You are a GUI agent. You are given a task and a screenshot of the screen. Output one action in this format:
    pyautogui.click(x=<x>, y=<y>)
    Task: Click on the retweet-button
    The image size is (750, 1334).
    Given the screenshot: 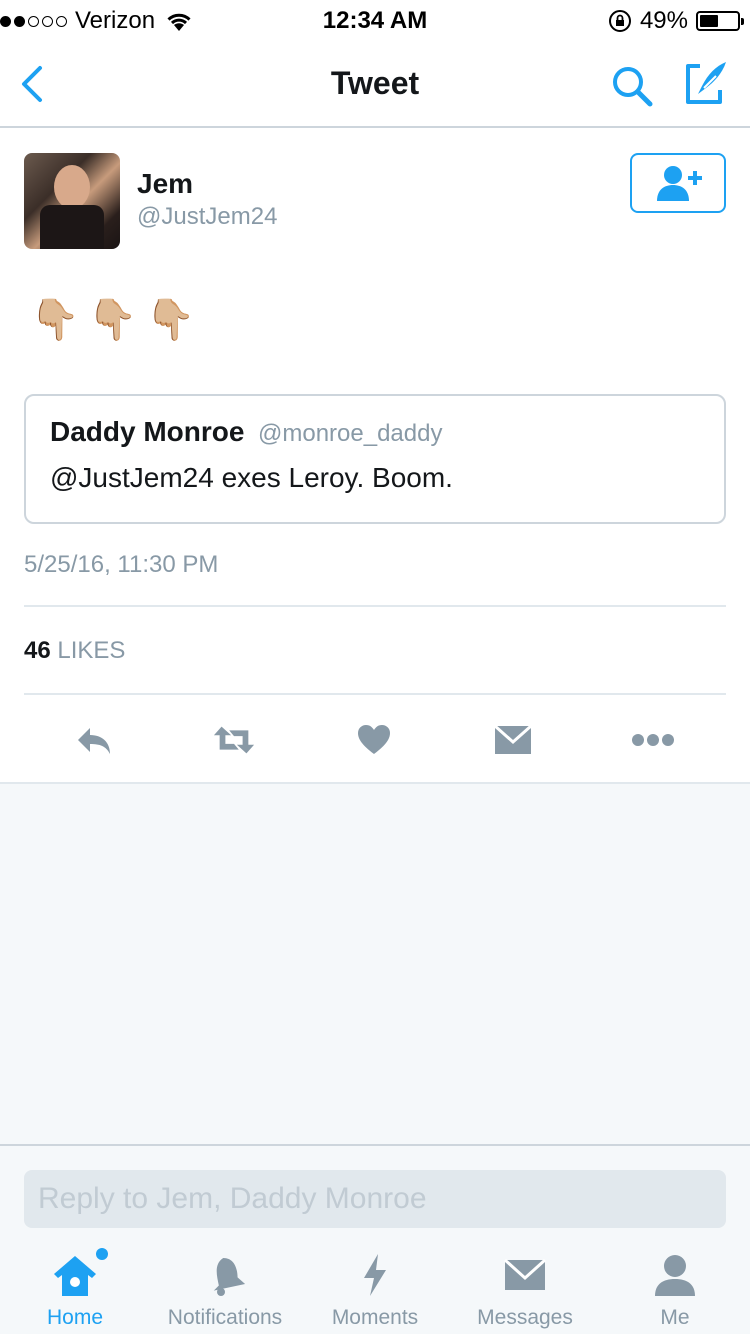 What is the action you would take?
    pyautogui.click(x=234, y=740)
    